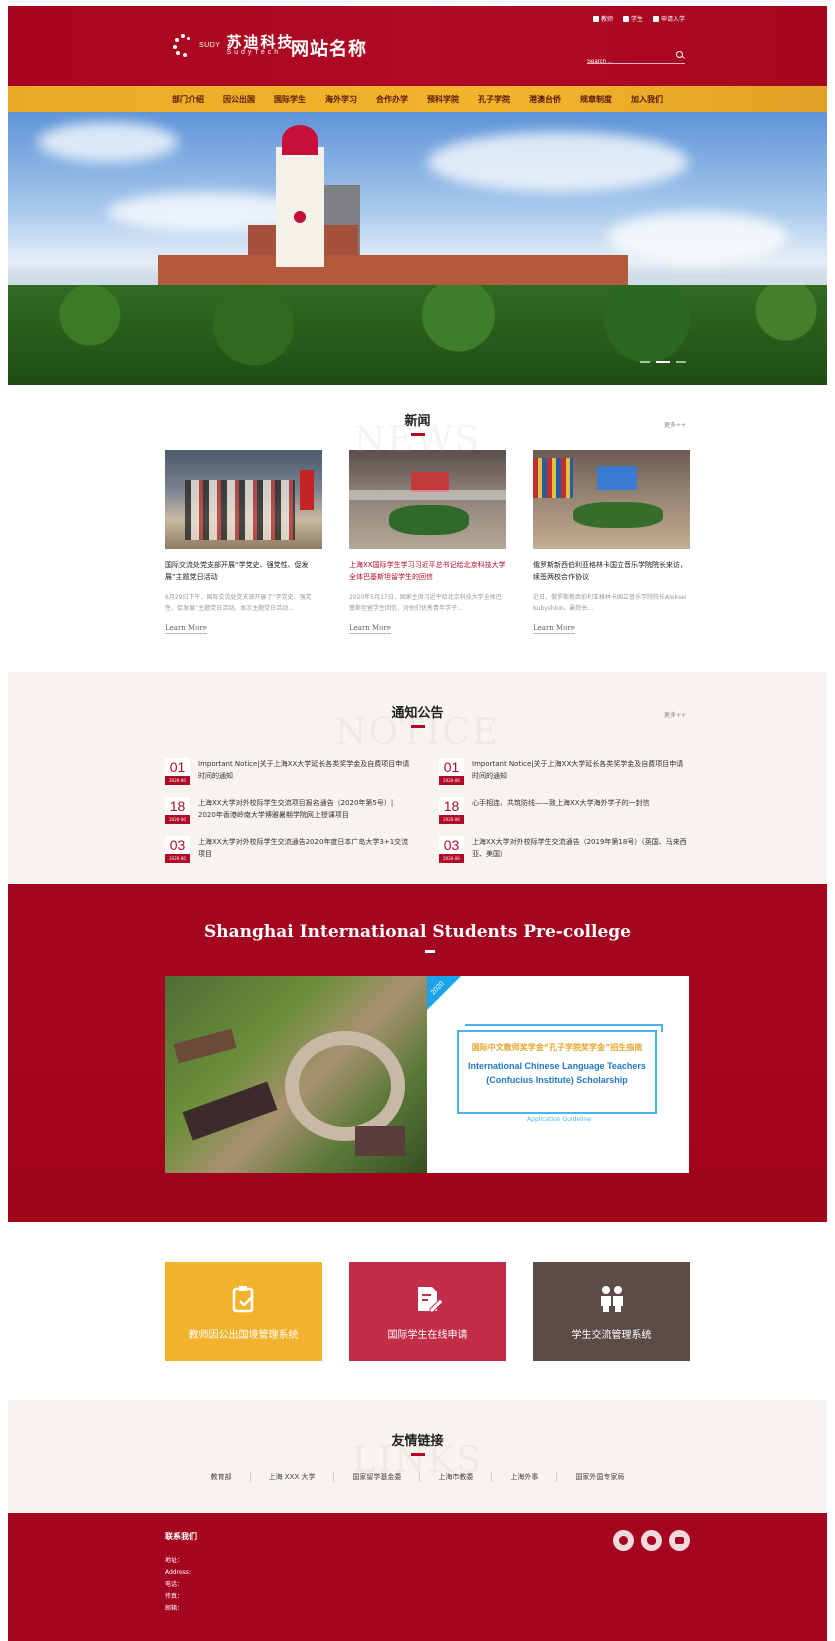 The width and height of the screenshot is (835, 1641). Describe the element at coordinates (341, 99) in the screenshot. I see `nav-item-study-abroad: 海外学习` at that location.